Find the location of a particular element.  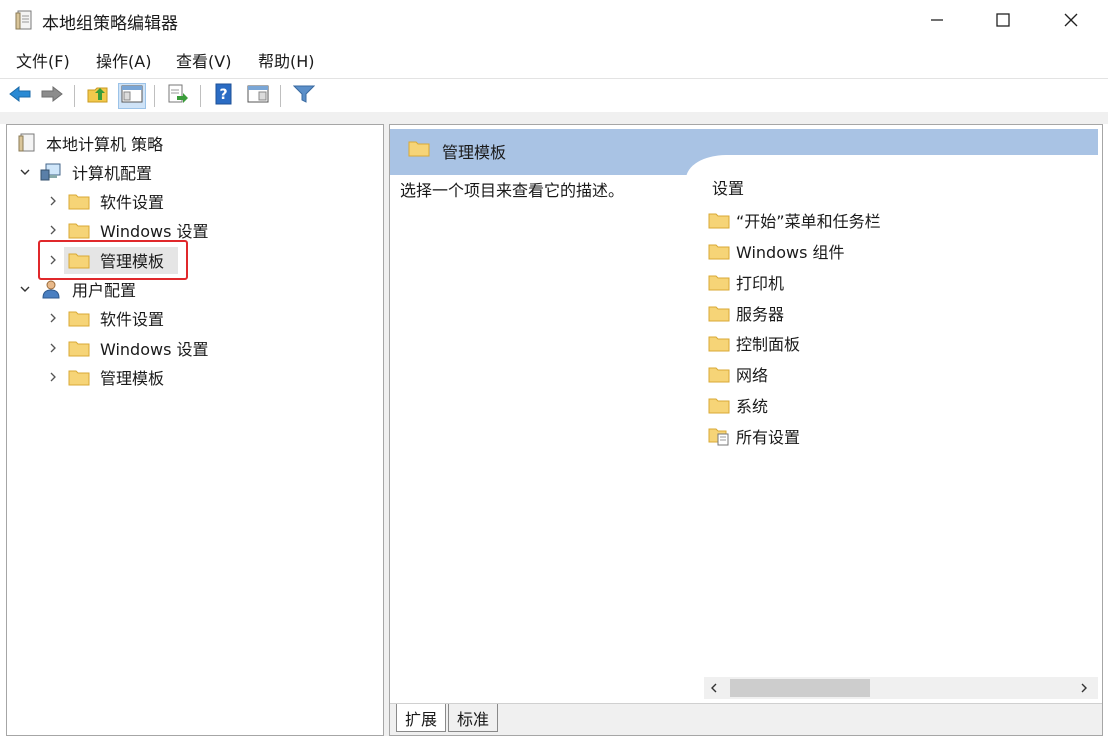

menu-file: 文件(F) is located at coordinates (43, 60).